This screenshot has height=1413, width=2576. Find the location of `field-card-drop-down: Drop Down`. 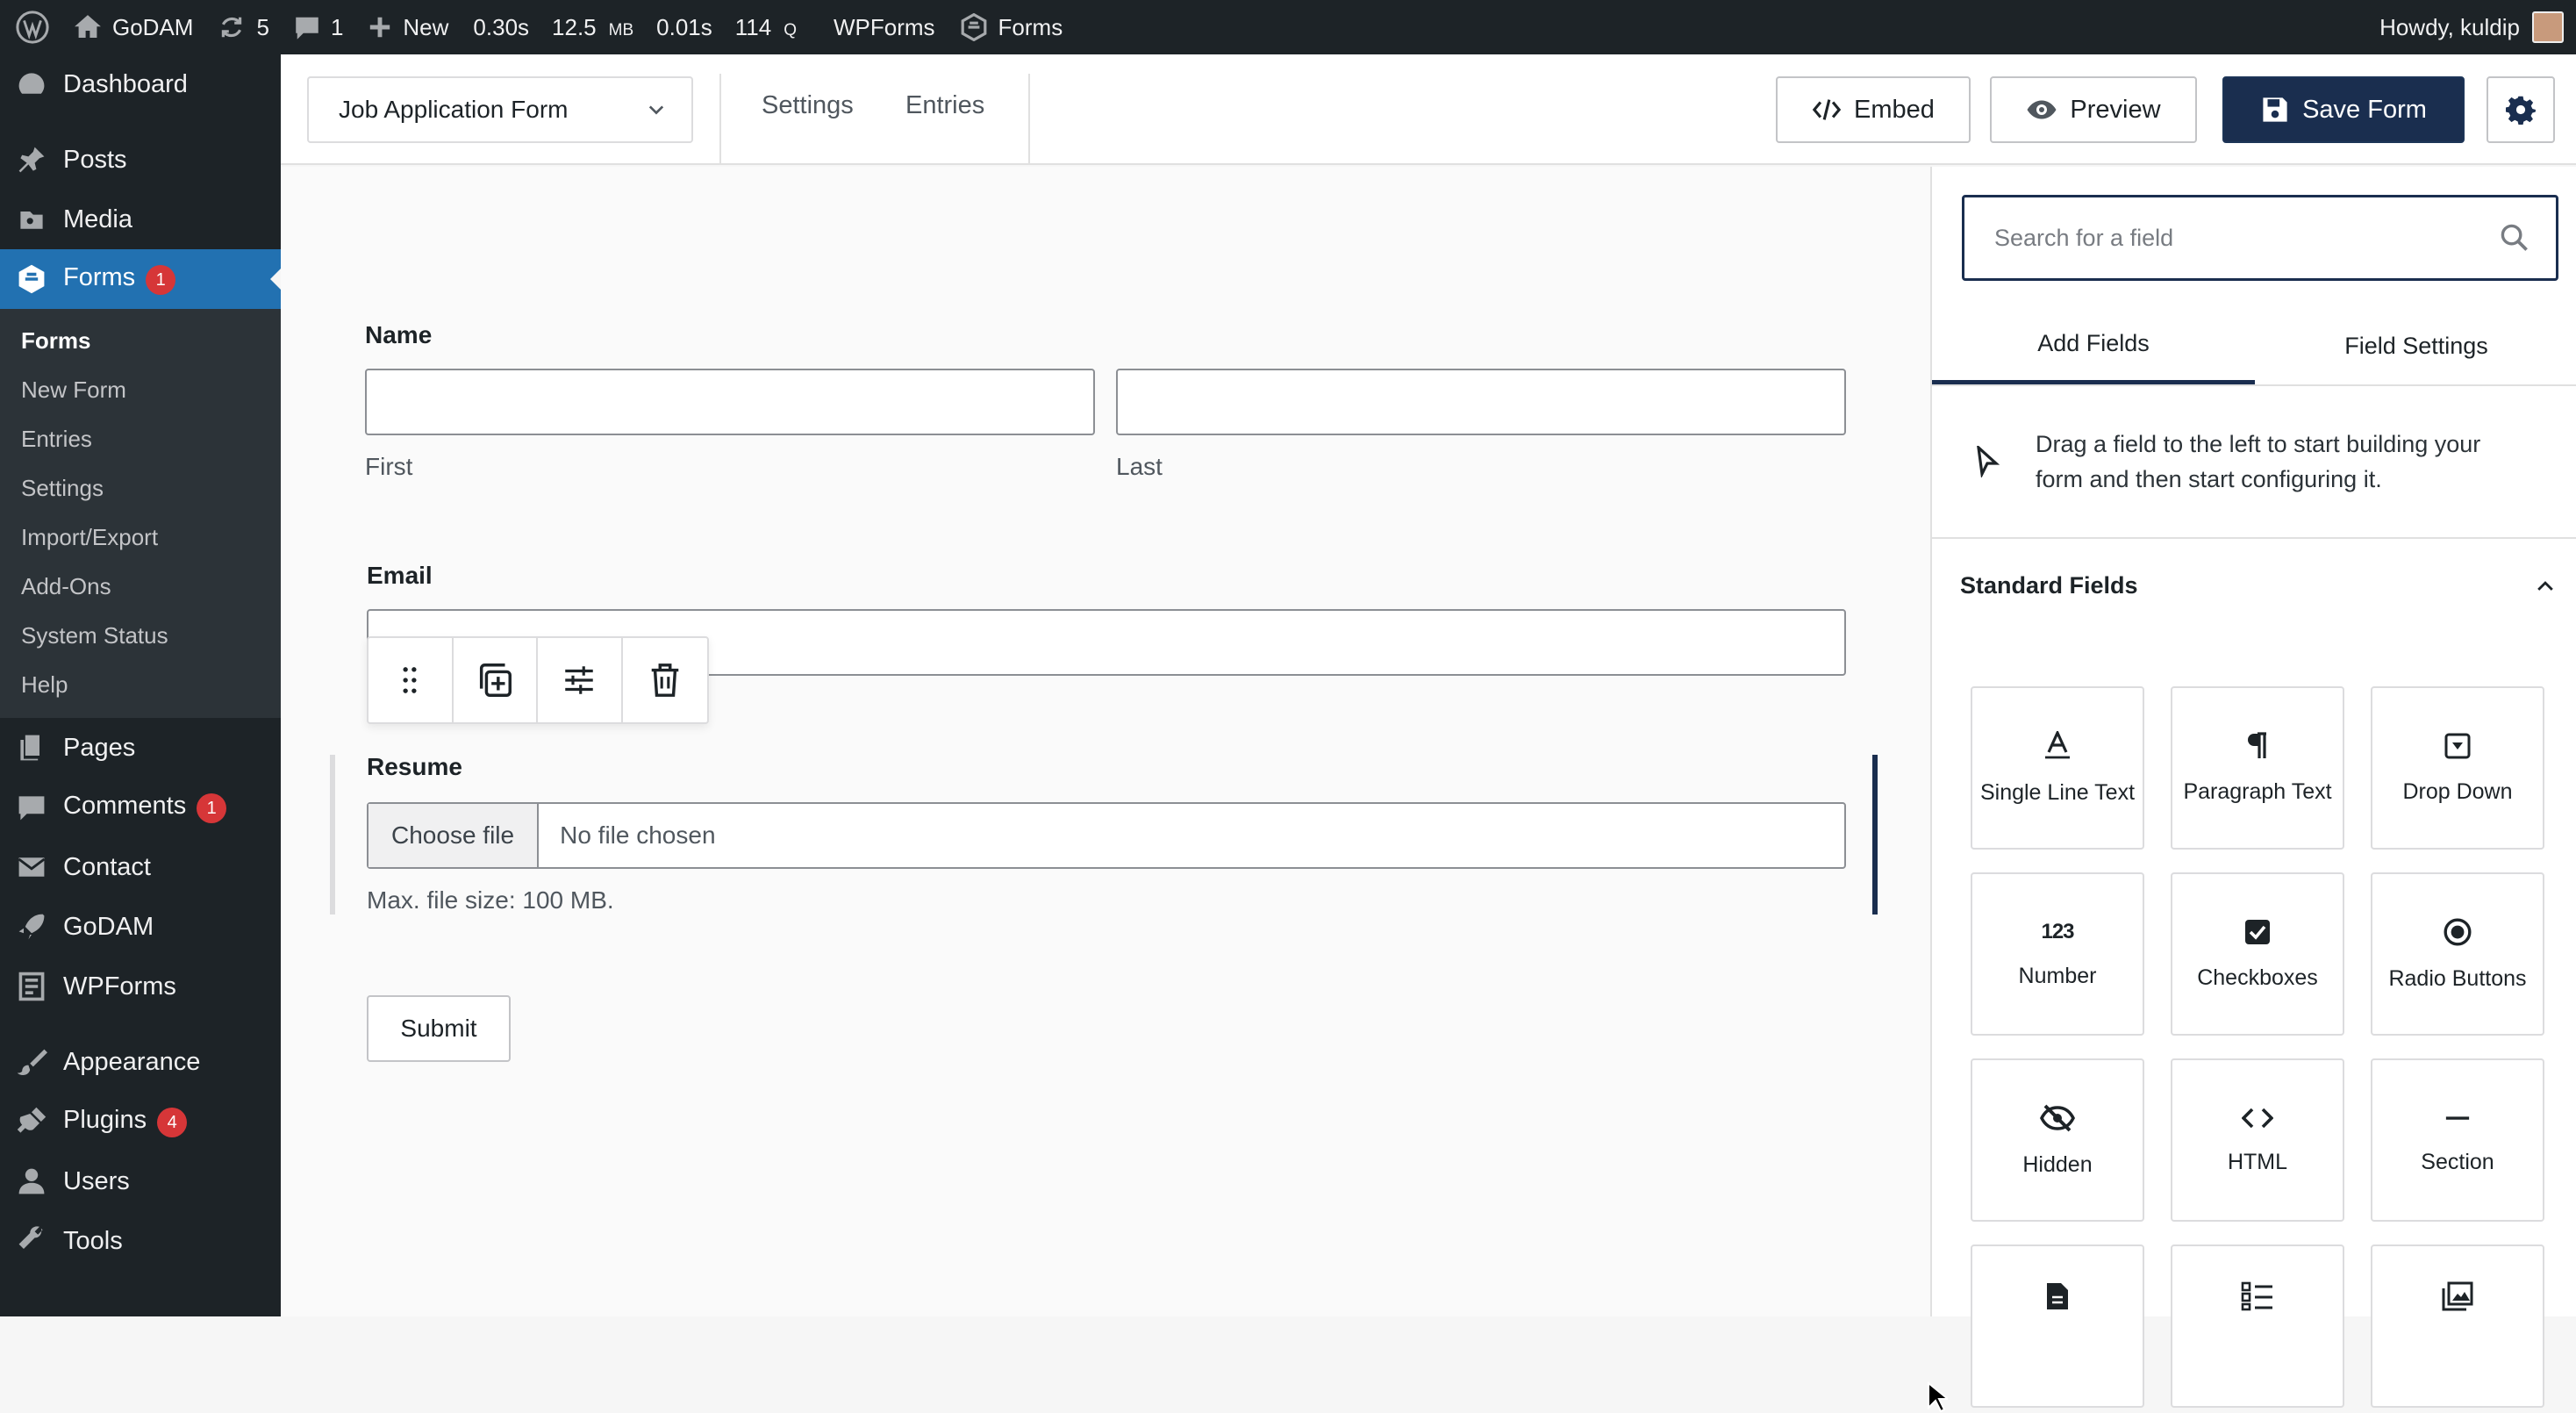

field-card-drop-down: Drop Down is located at coordinates (2457, 768).